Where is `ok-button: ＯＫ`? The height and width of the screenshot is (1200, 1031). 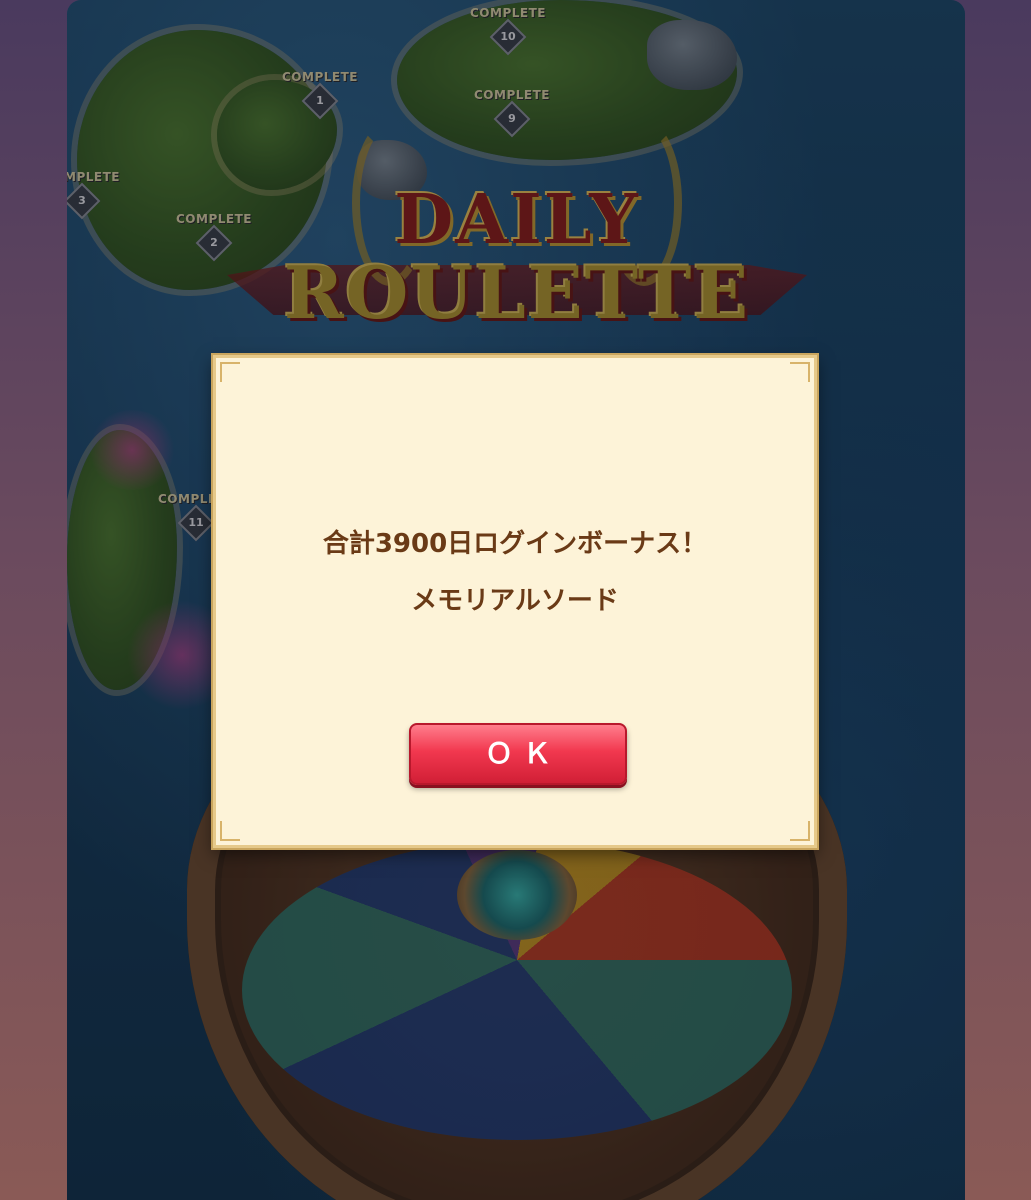 ok-button: ＯＫ is located at coordinates (518, 754).